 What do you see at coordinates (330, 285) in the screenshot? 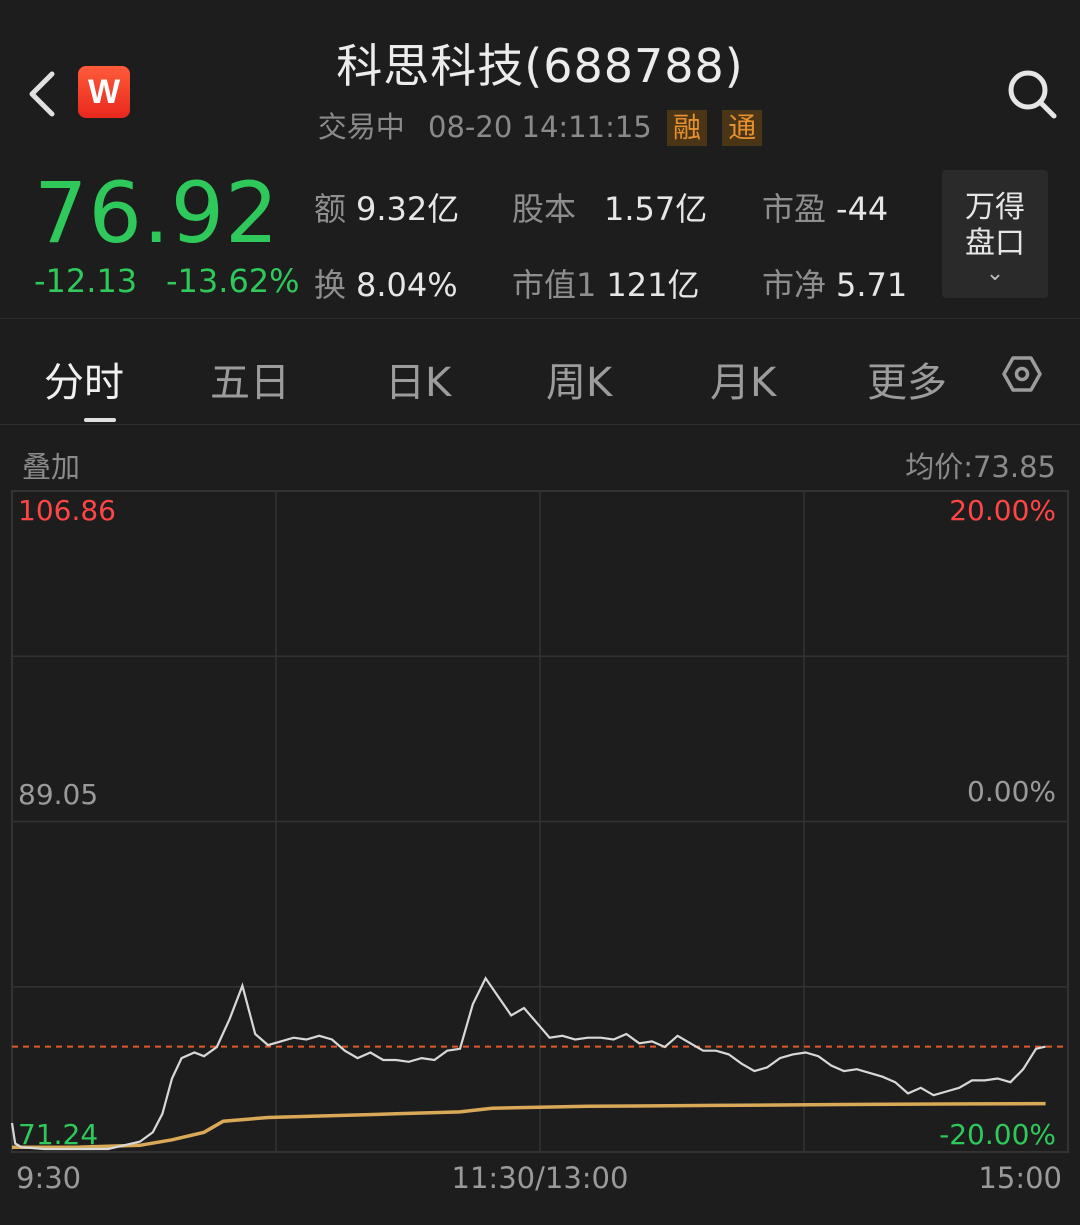
I see `stat-label: 换` at bounding box center [330, 285].